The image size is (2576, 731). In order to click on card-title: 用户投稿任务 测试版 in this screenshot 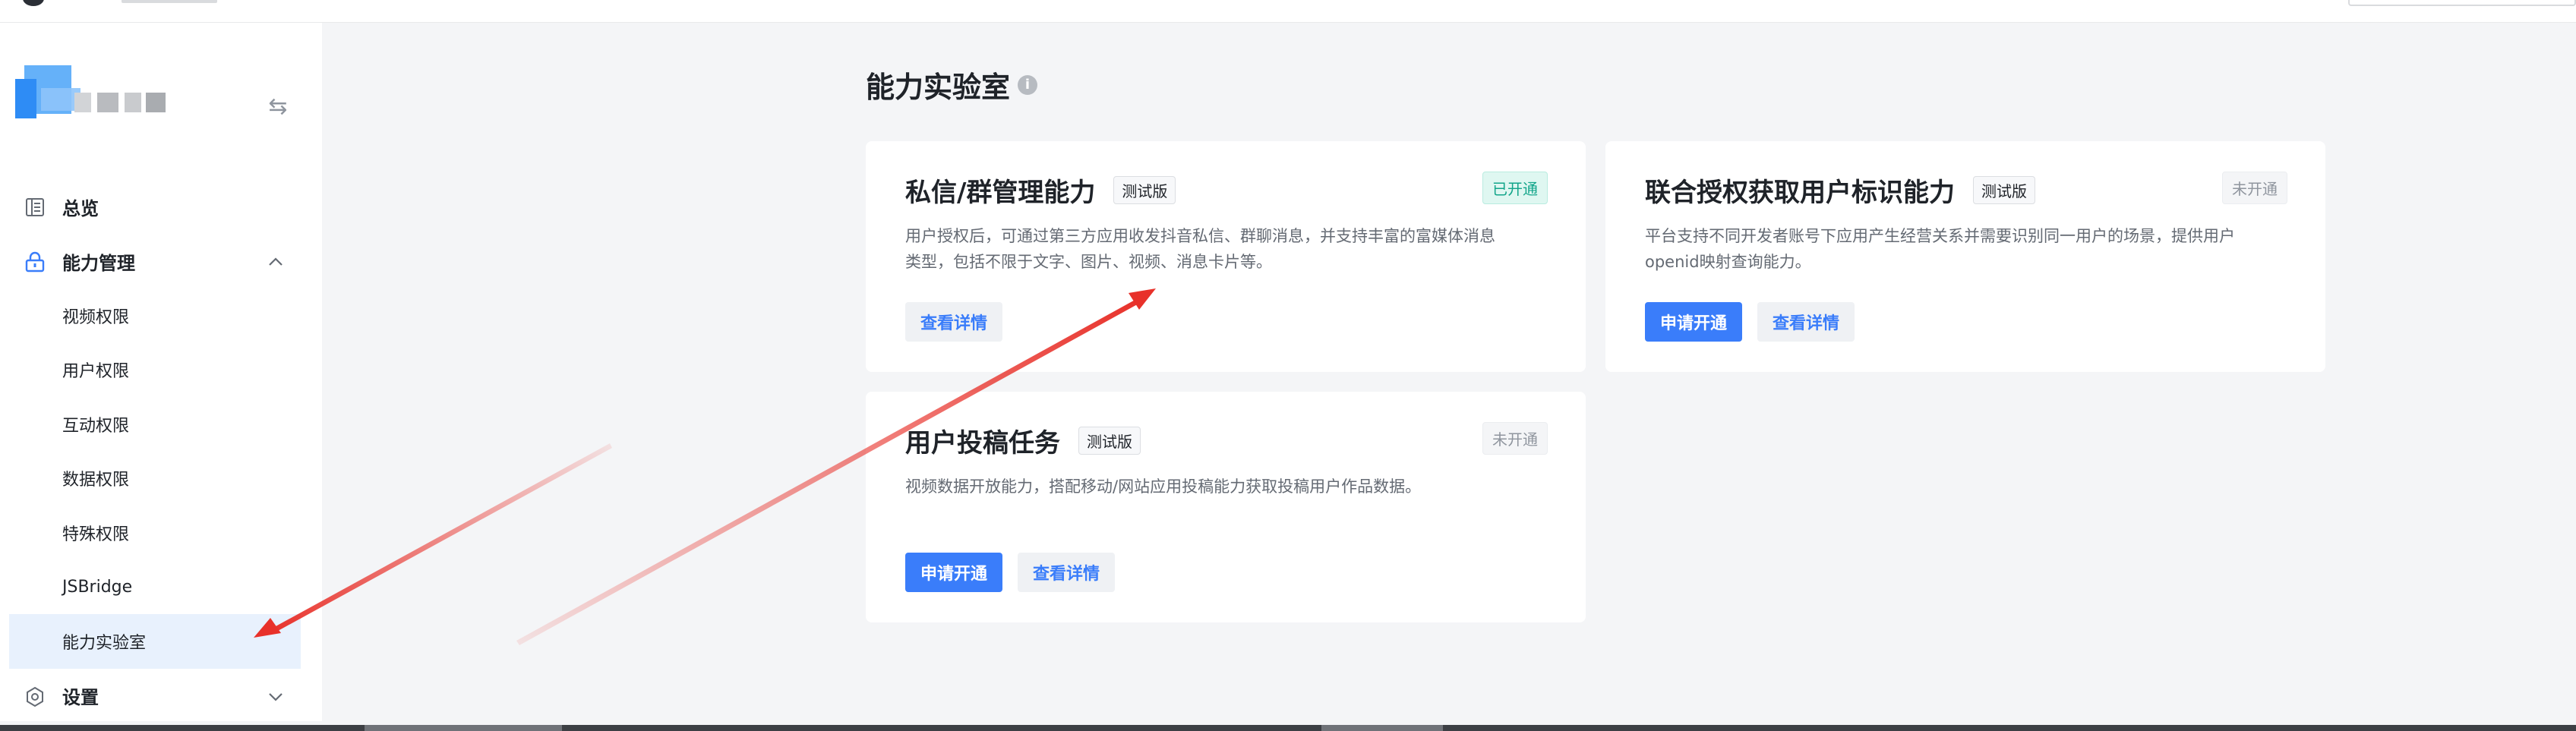, I will do `click(1023, 440)`.